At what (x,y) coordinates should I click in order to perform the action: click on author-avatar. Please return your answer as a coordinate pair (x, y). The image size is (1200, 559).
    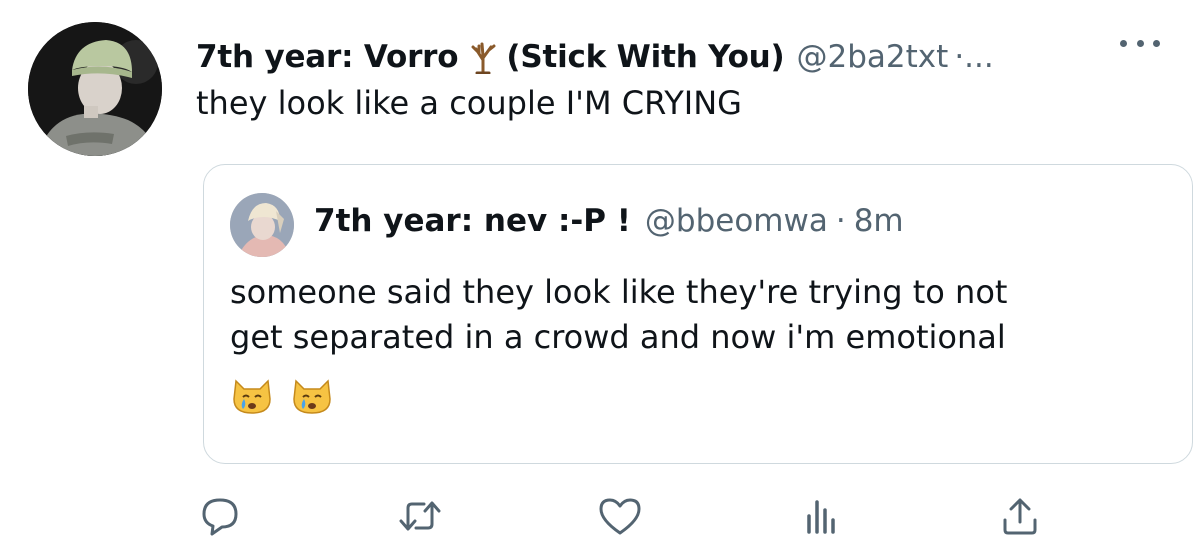
    Looking at the image, I should click on (95, 89).